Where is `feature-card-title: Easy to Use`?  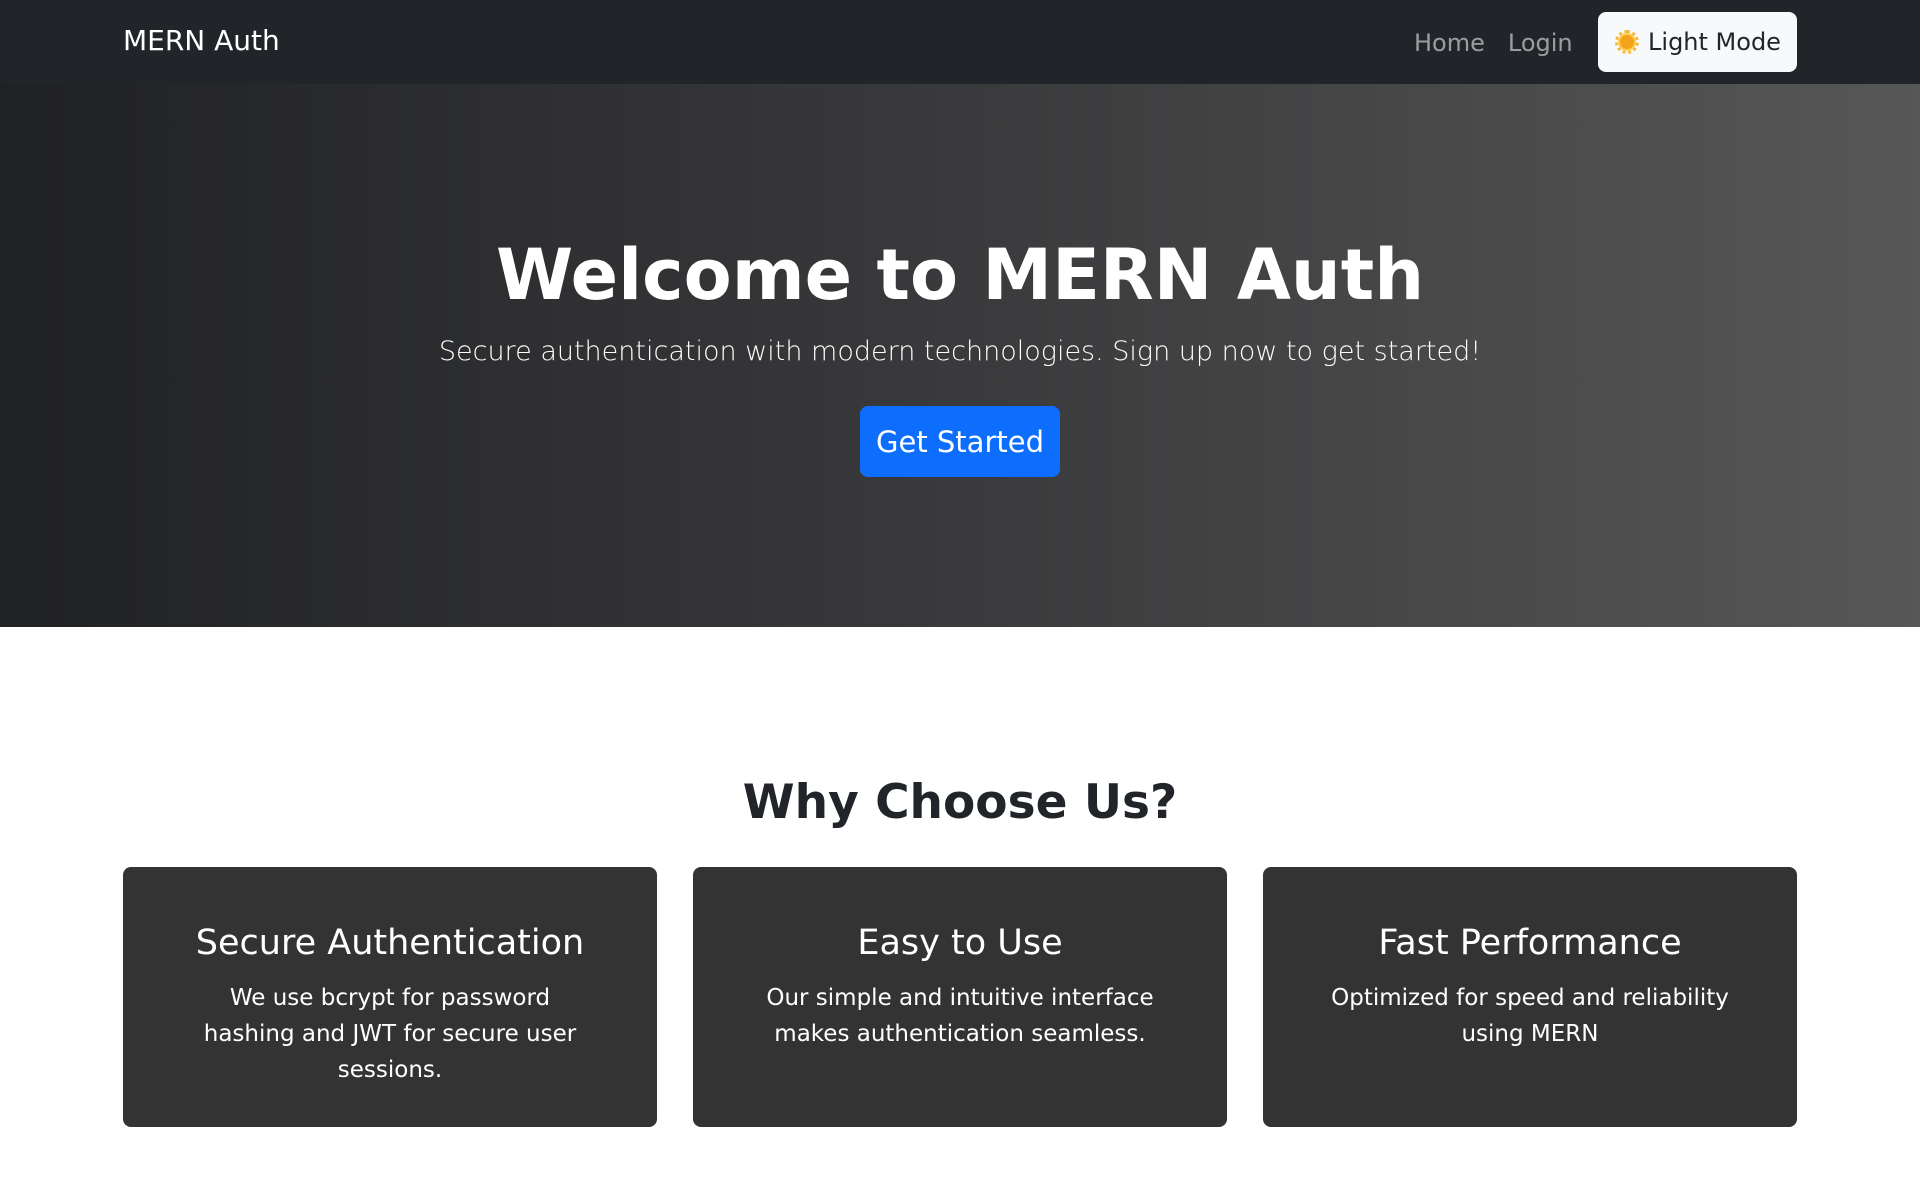
feature-card-title: Easy to Use is located at coordinates (960, 943).